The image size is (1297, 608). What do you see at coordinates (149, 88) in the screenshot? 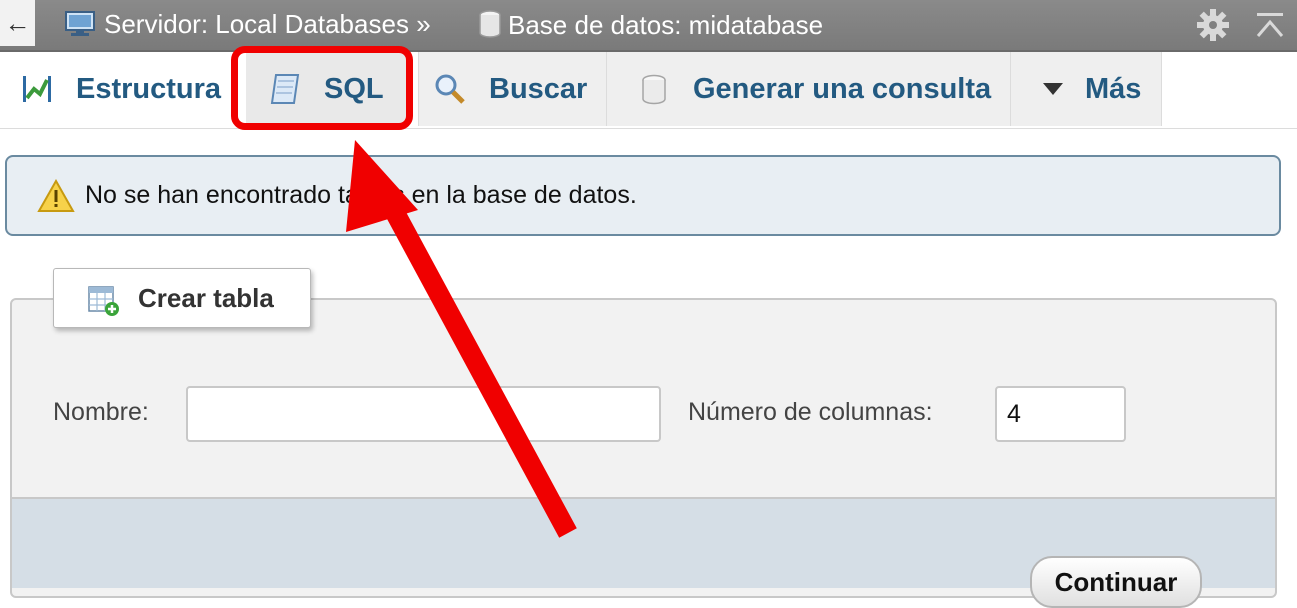
I see `tab-estructura-label: Estructura` at bounding box center [149, 88].